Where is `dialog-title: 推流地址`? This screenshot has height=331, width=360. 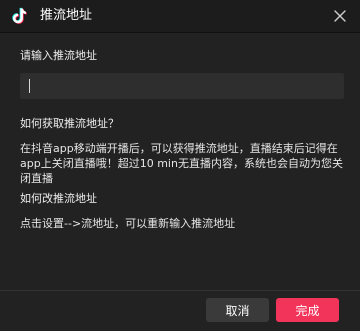 dialog-title: 推流地址 is located at coordinates (66, 15).